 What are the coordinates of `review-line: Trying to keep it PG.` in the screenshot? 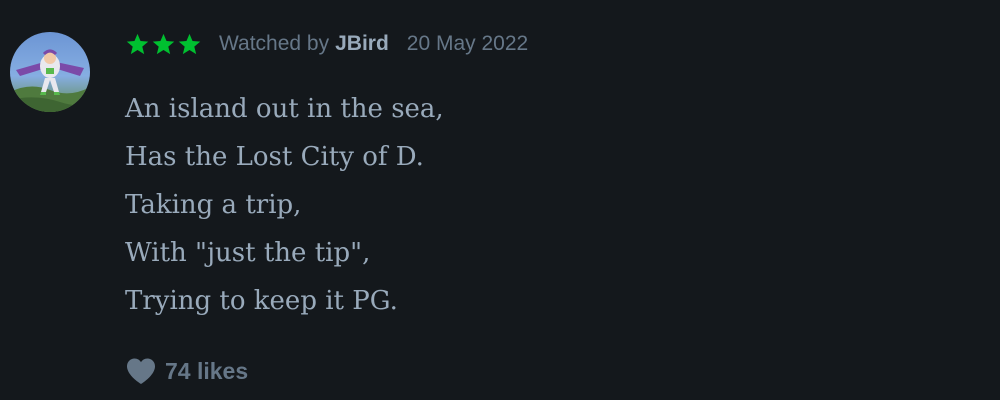 It's located at (261, 301).